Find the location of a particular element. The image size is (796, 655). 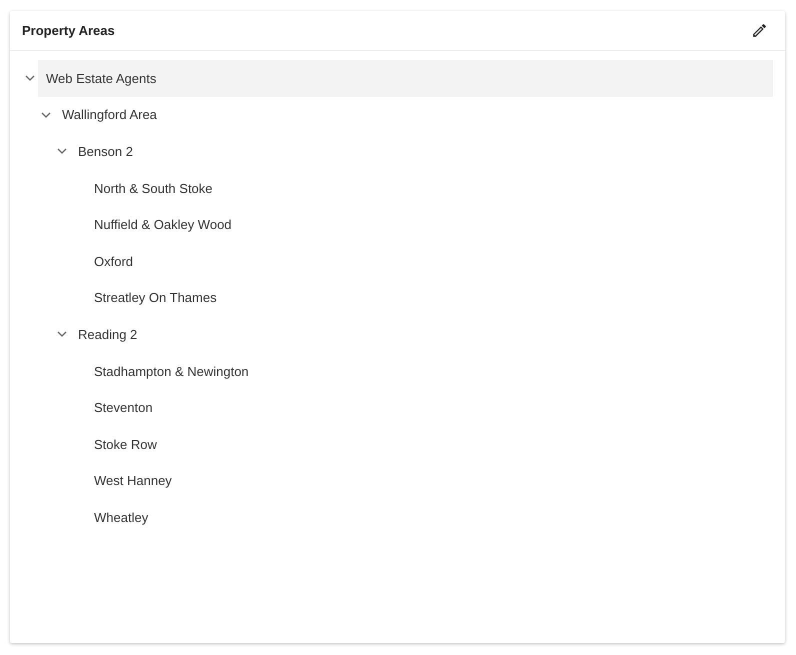

tree-item: Steventon is located at coordinates (429, 407).